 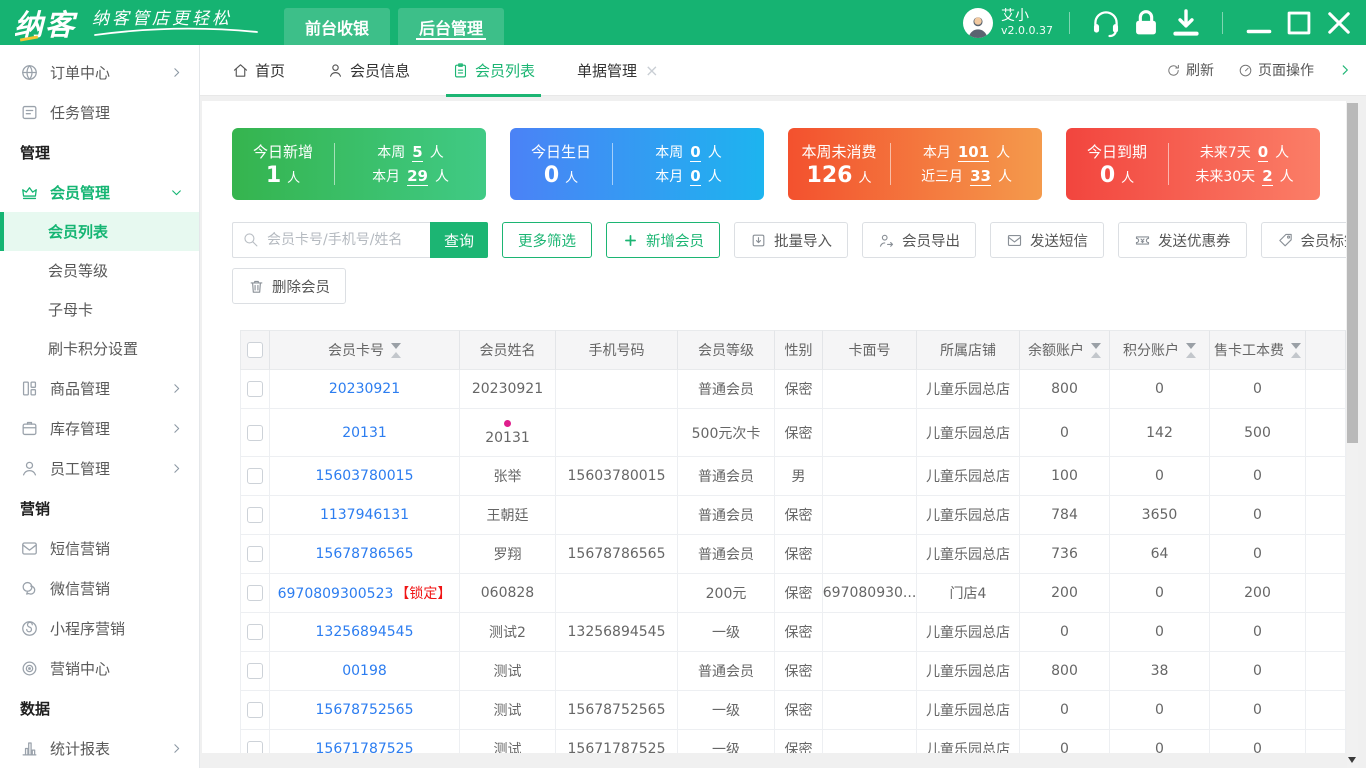 I want to click on member-card-link: 20131, so click(x=364, y=433).